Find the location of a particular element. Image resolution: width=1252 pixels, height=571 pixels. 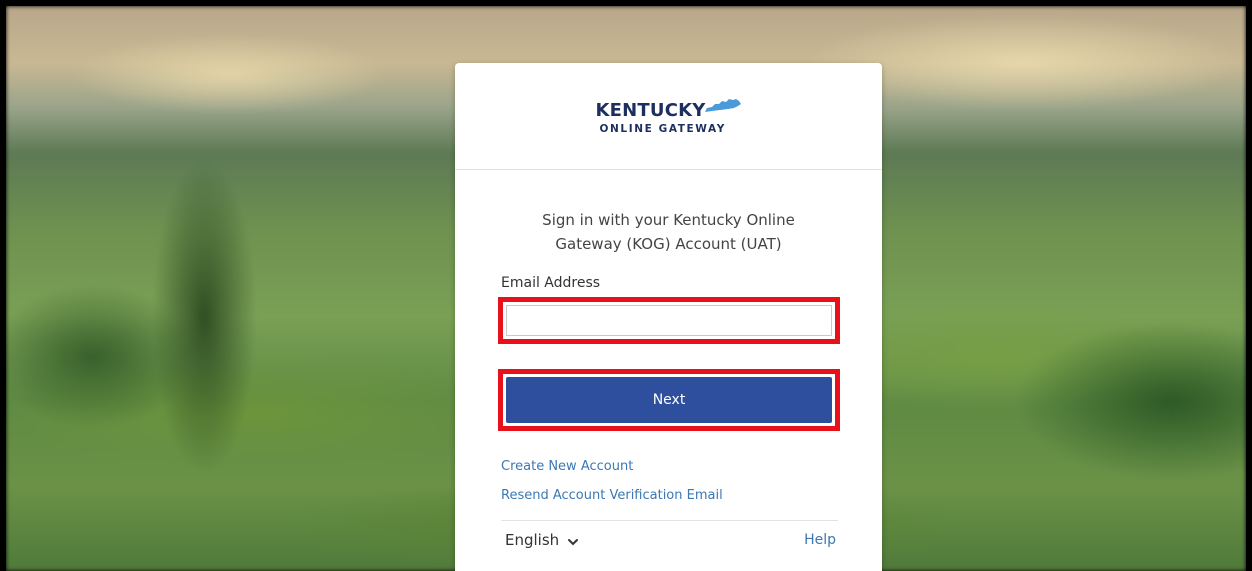

email-label: Email Address is located at coordinates (551, 283).